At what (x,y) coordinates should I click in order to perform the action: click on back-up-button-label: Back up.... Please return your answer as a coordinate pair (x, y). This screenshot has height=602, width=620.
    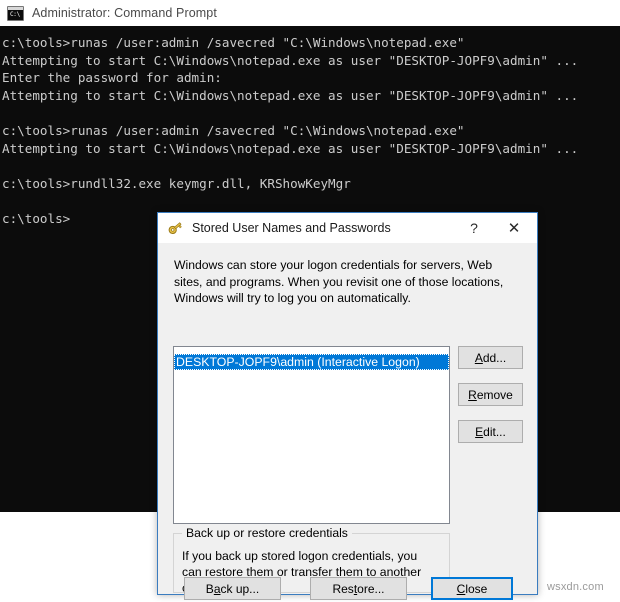
    Looking at the image, I should click on (232, 588).